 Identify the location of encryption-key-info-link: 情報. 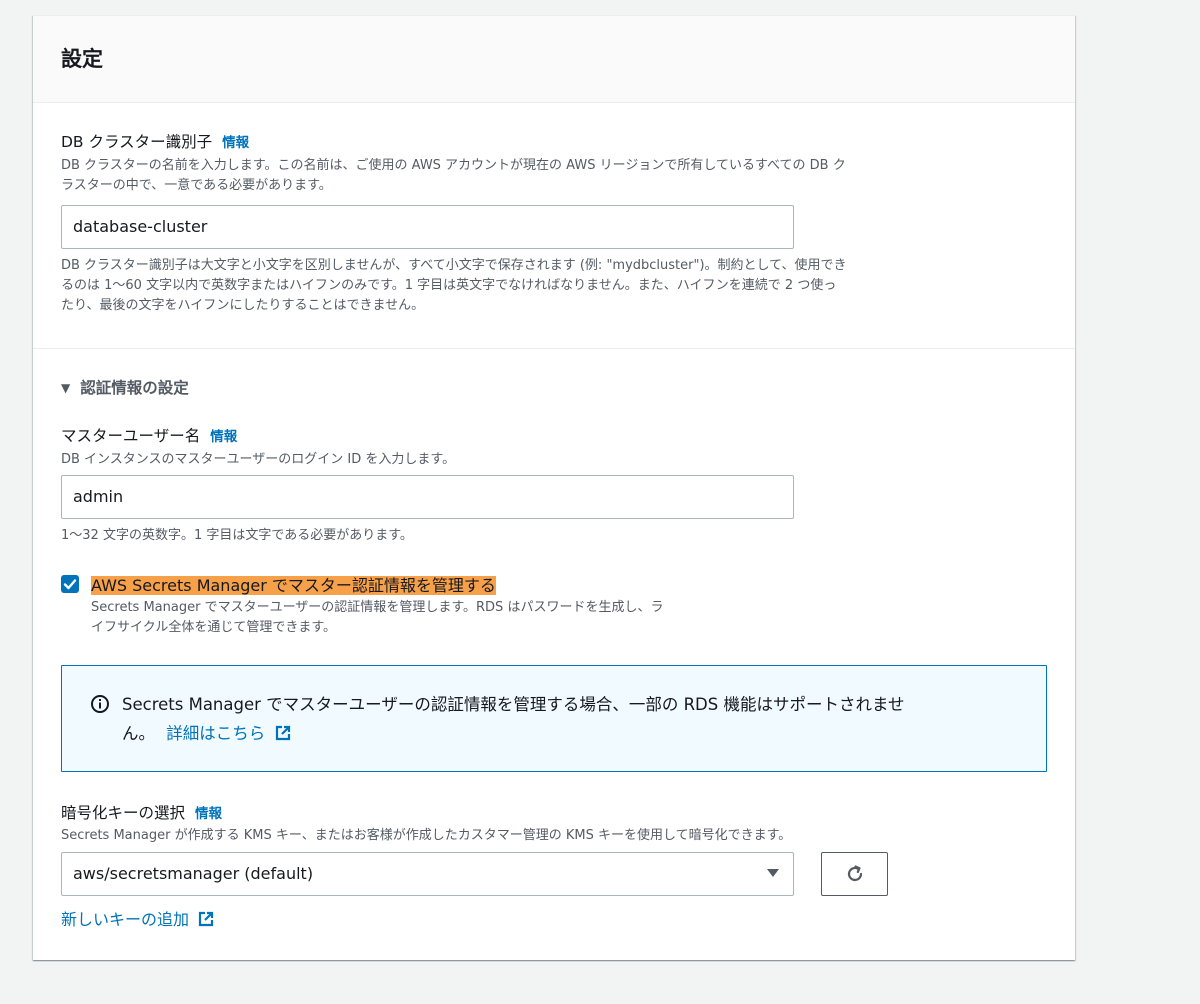
(208, 814).